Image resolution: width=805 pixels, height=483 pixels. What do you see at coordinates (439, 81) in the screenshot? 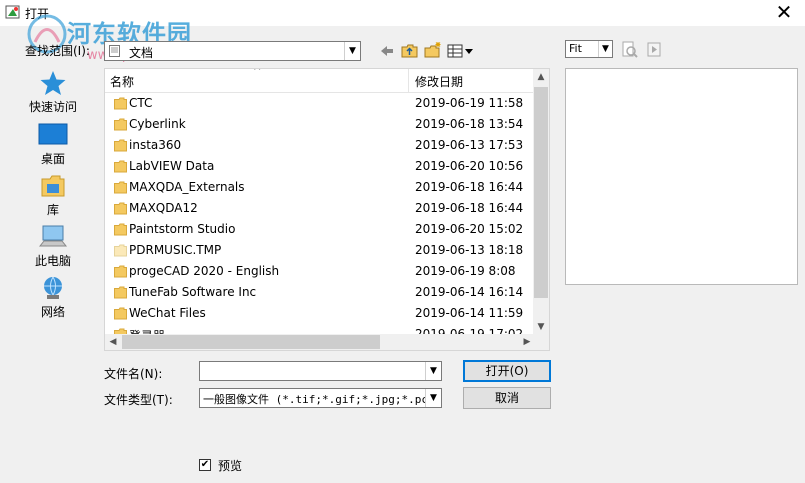
I see `column-header-date: 修改日期` at bounding box center [439, 81].